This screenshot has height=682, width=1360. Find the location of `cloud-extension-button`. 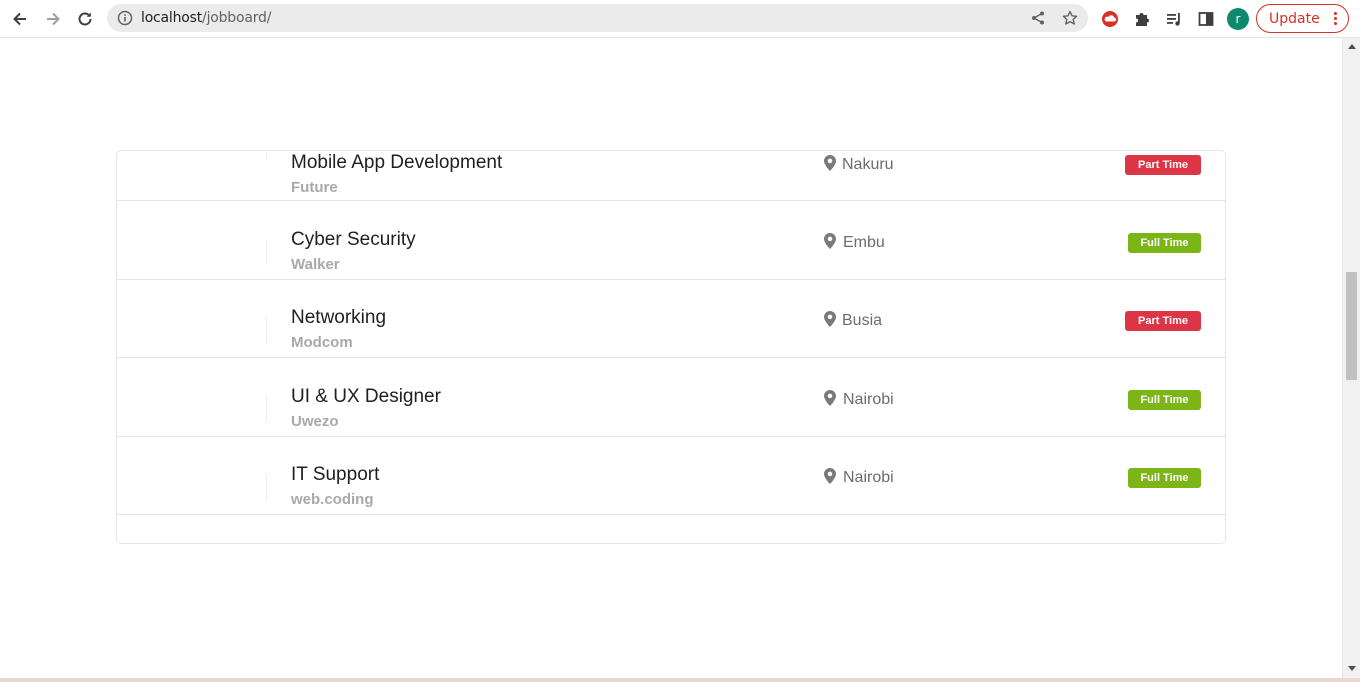

cloud-extension-button is located at coordinates (1110, 19).